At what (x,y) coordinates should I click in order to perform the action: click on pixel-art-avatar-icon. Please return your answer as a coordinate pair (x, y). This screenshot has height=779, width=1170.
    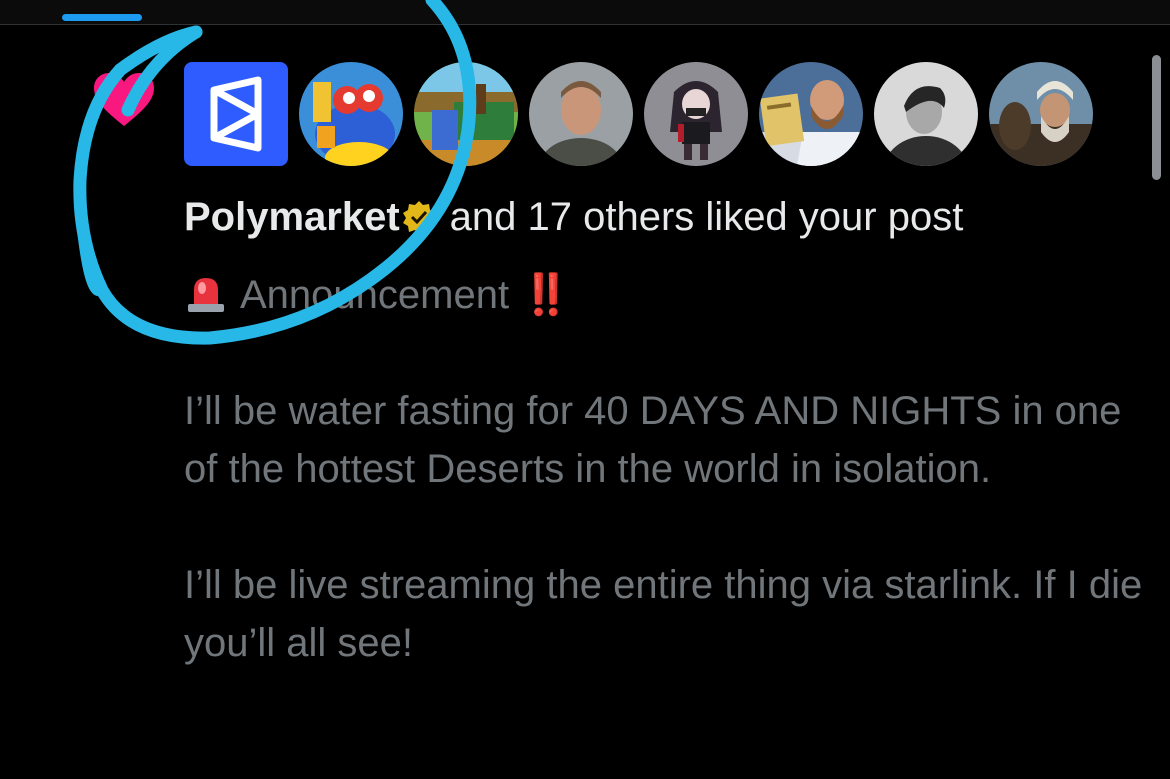
    Looking at the image, I should click on (466, 114).